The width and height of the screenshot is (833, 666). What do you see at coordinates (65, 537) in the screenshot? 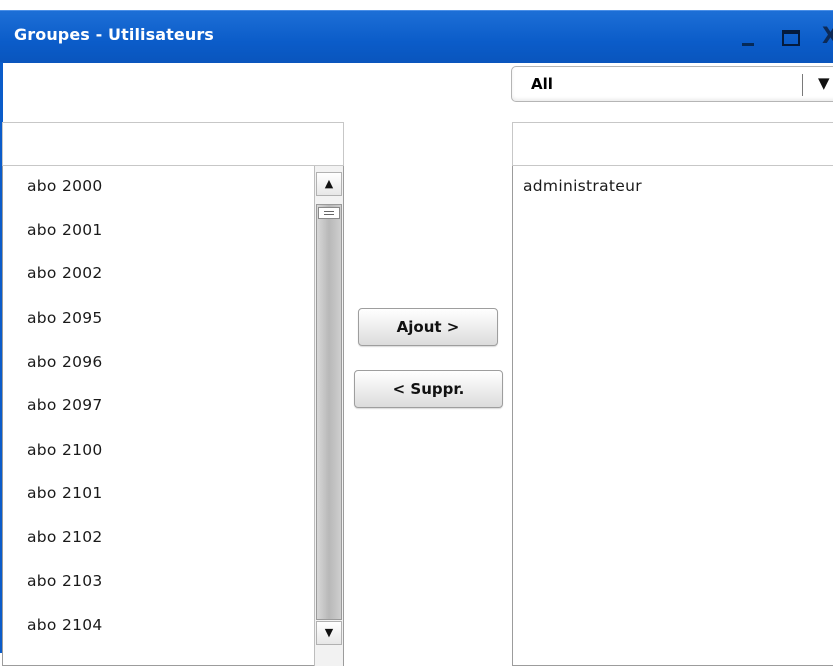
I see `list-item: abo 2102` at bounding box center [65, 537].